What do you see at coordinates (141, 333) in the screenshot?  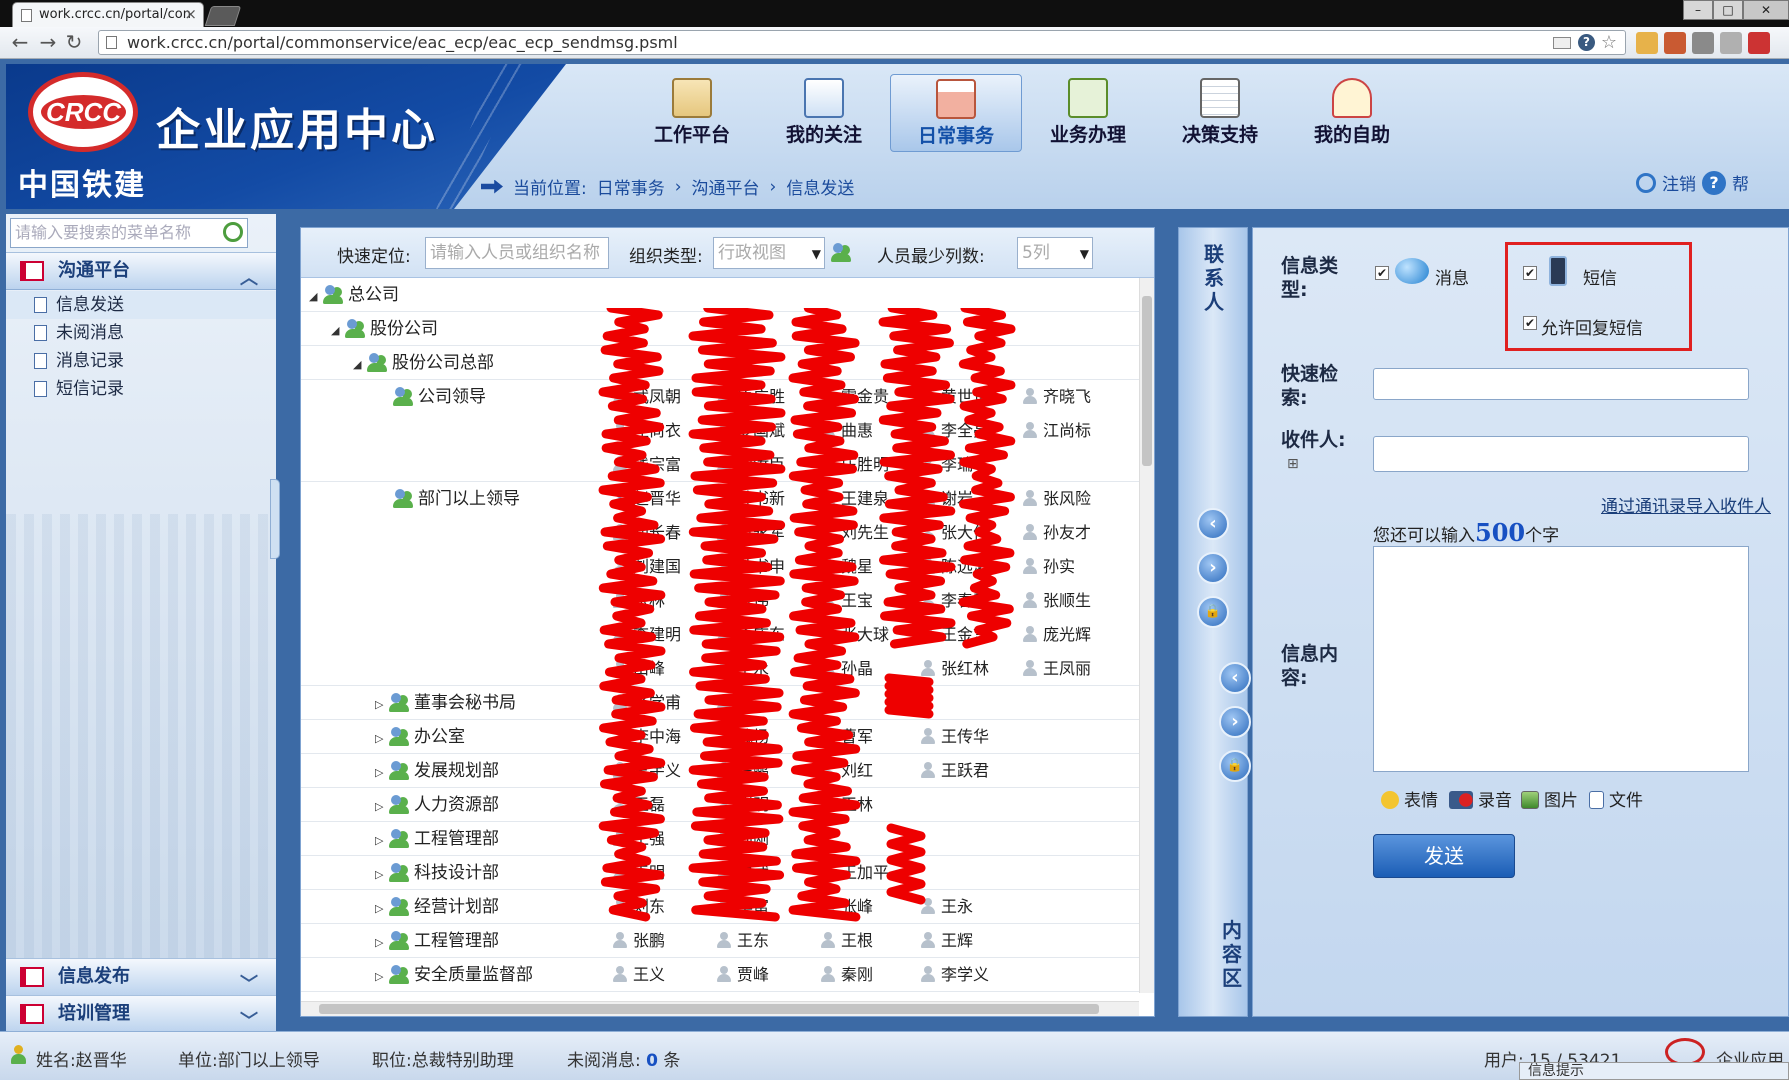 I see `sidebar-item-unread: 未阅消息` at bounding box center [141, 333].